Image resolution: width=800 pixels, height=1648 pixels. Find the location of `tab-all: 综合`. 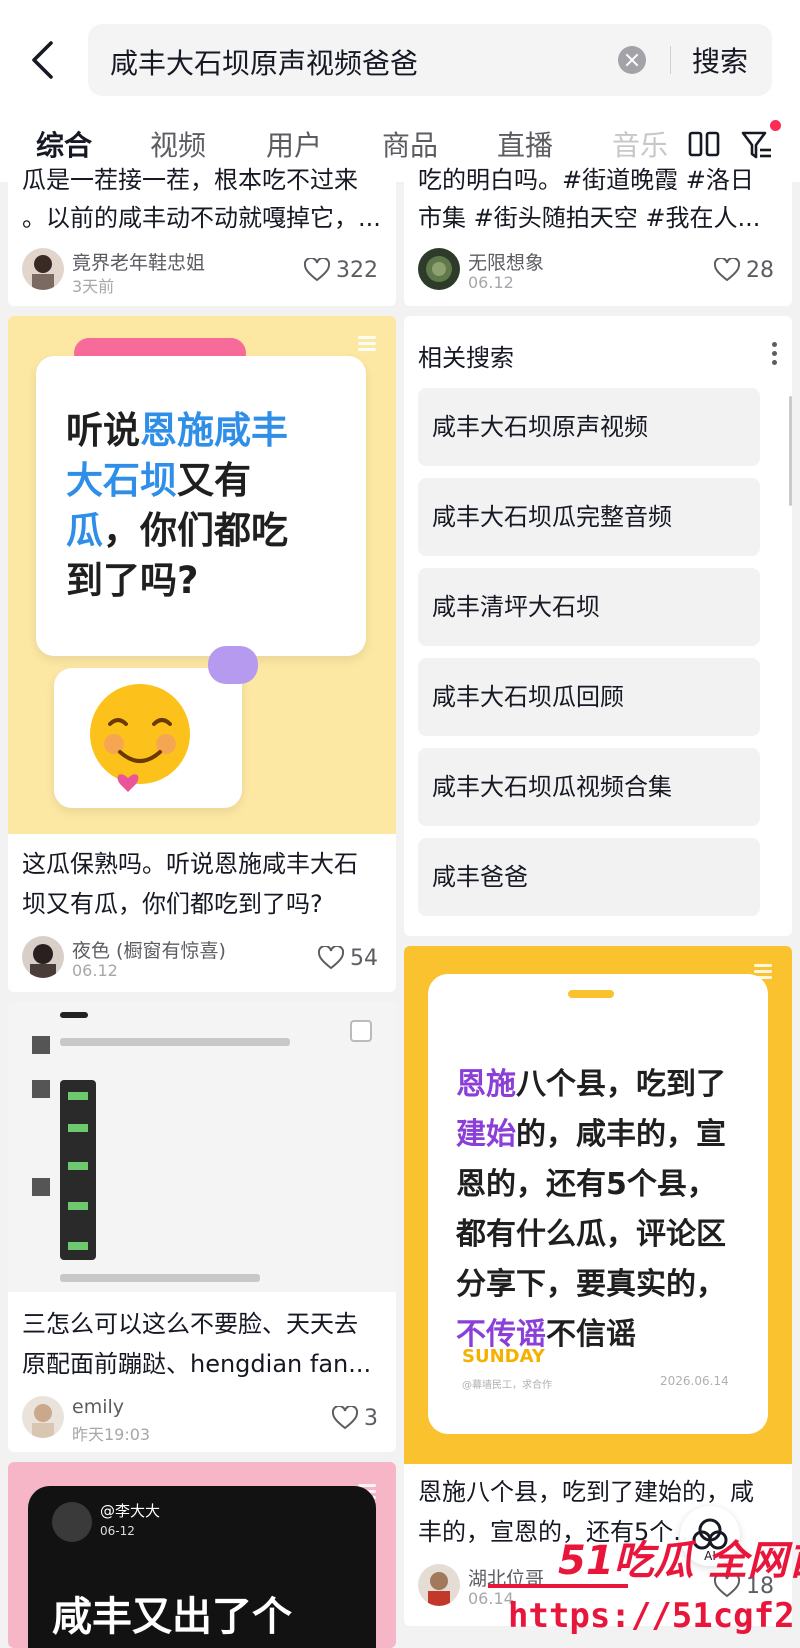

tab-all: 综合 is located at coordinates (64, 144).